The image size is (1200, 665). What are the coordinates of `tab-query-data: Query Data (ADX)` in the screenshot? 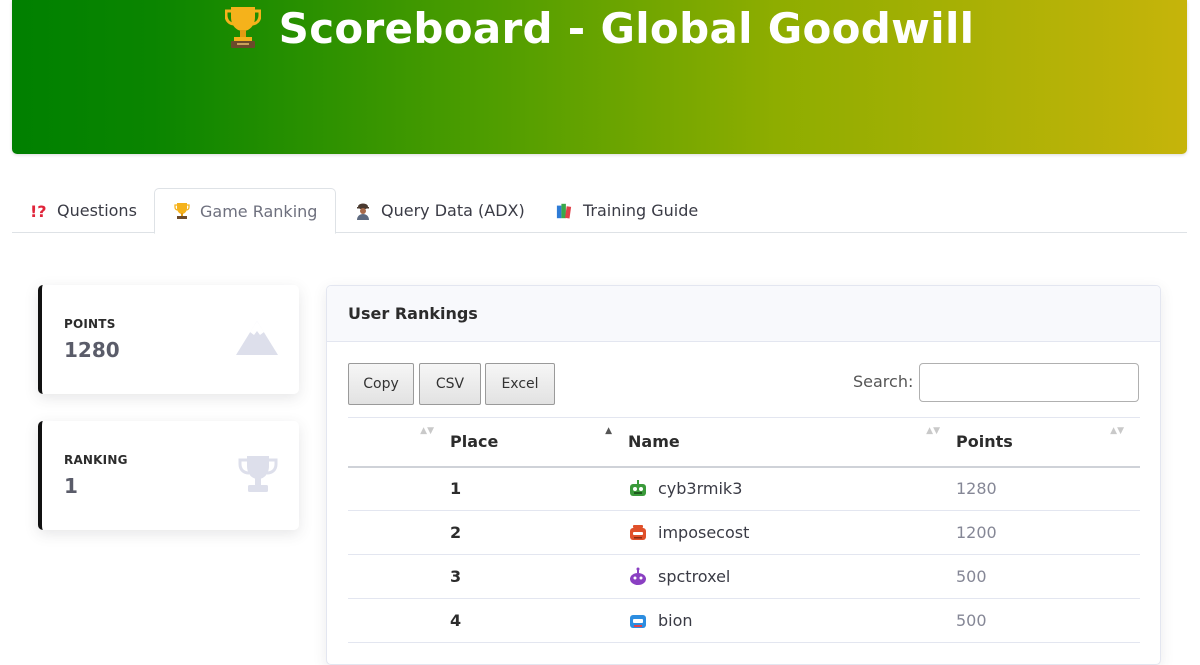 It's located at (439, 210).